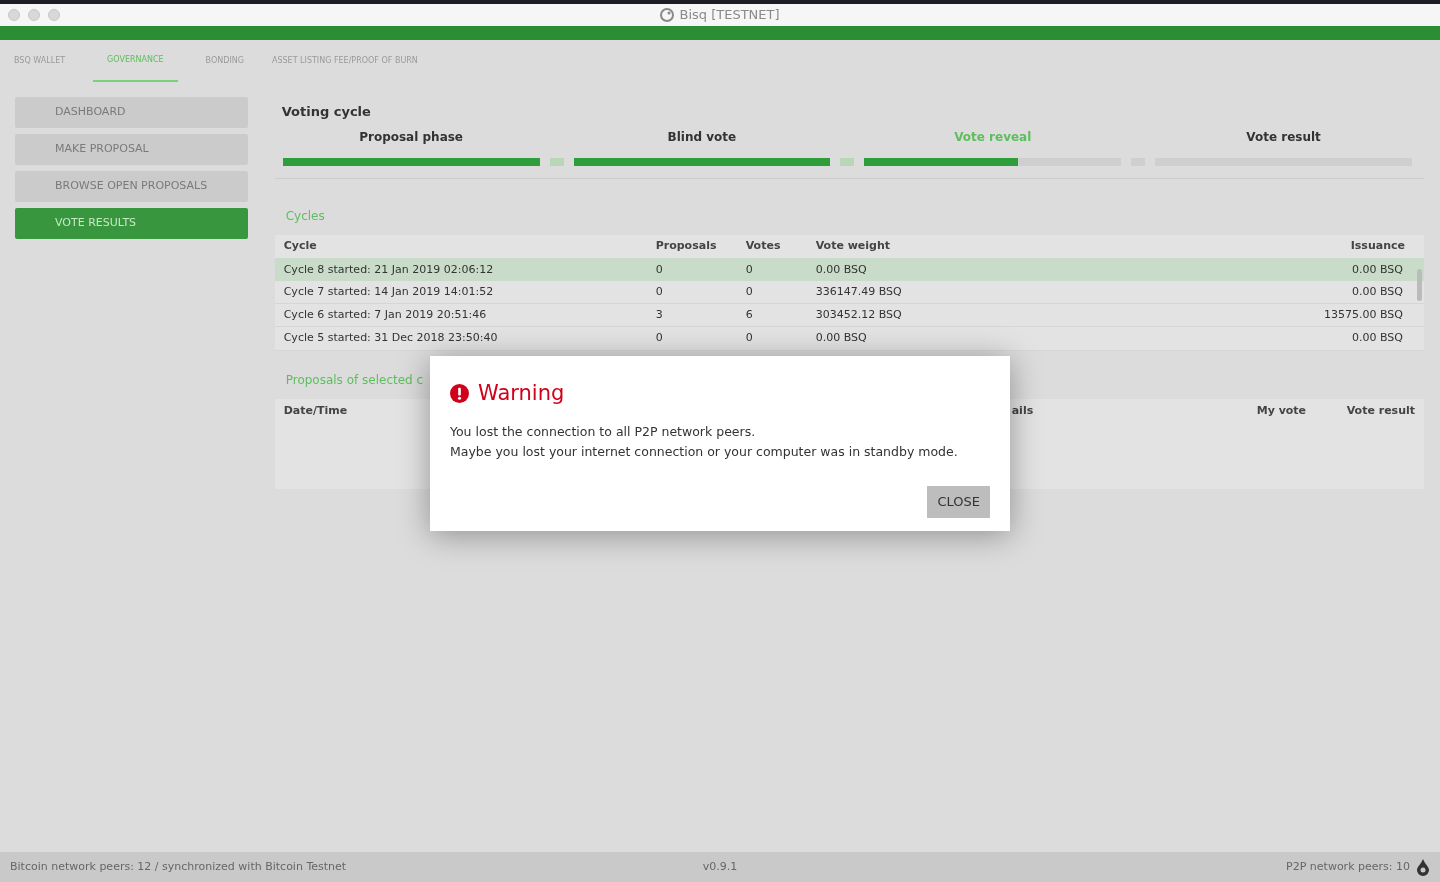  I want to click on phase-label: Vote result, so click(1283, 137).